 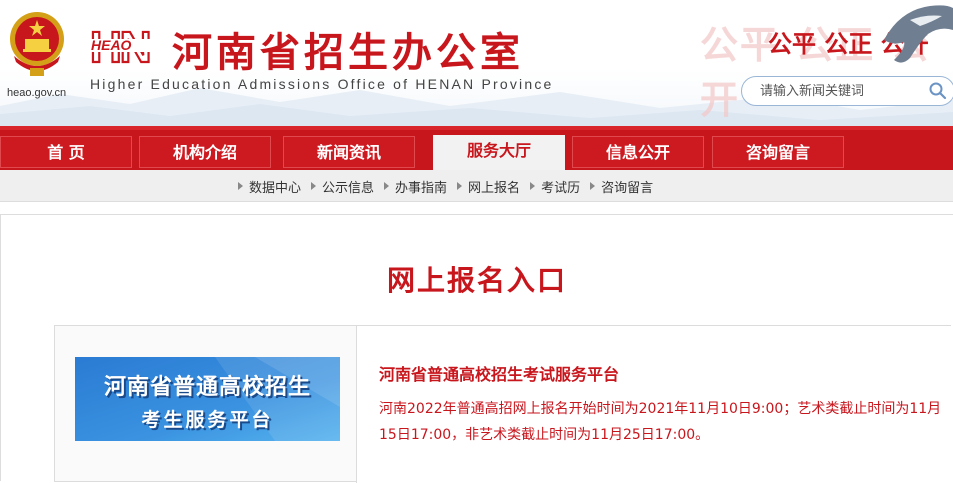 I want to click on eagle-icon, so click(x=918, y=34).